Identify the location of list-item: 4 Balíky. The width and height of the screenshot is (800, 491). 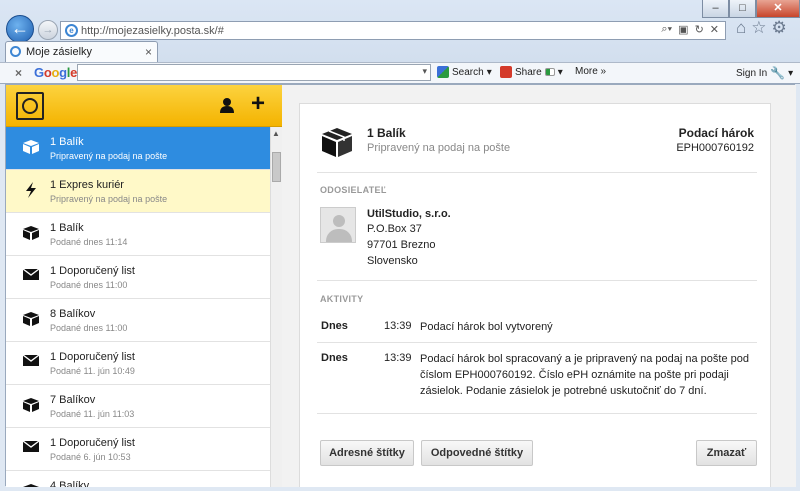
(138, 479).